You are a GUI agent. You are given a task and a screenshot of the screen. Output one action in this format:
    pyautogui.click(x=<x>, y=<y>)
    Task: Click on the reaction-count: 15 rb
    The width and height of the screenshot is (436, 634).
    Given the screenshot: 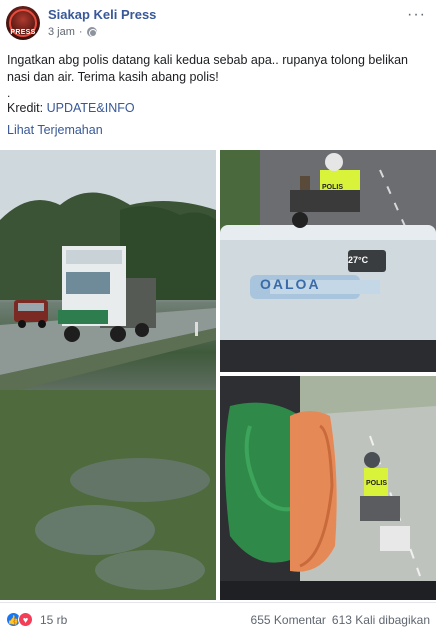 What is the action you would take?
    pyautogui.click(x=53, y=620)
    